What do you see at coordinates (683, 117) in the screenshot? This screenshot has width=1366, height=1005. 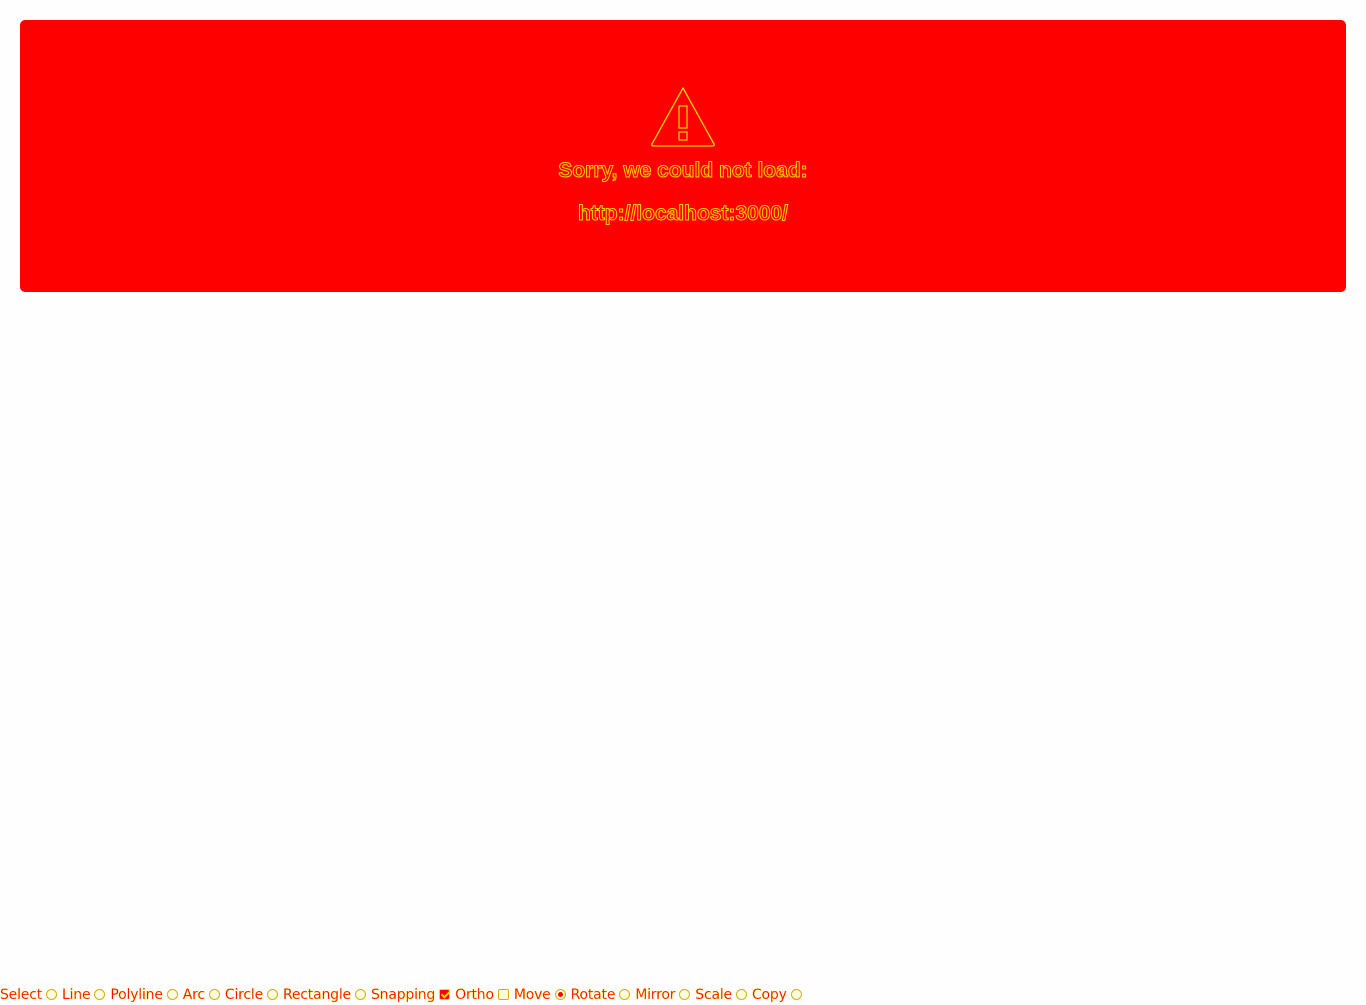 I see `warning-triangle-icon` at bounding box center [683, 117].